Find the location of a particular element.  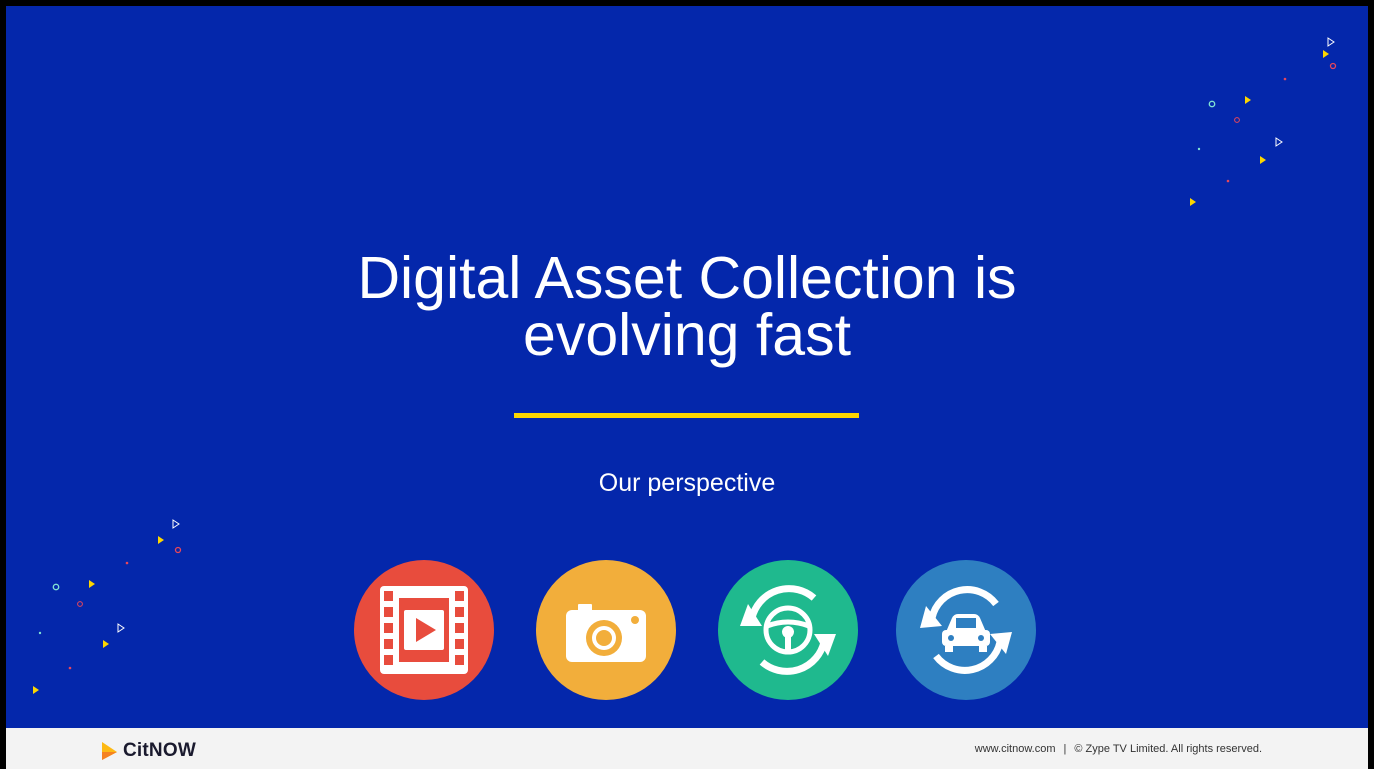

slide-title-line-1: Digital Asset Collection is is located at coordinates (687, 278).